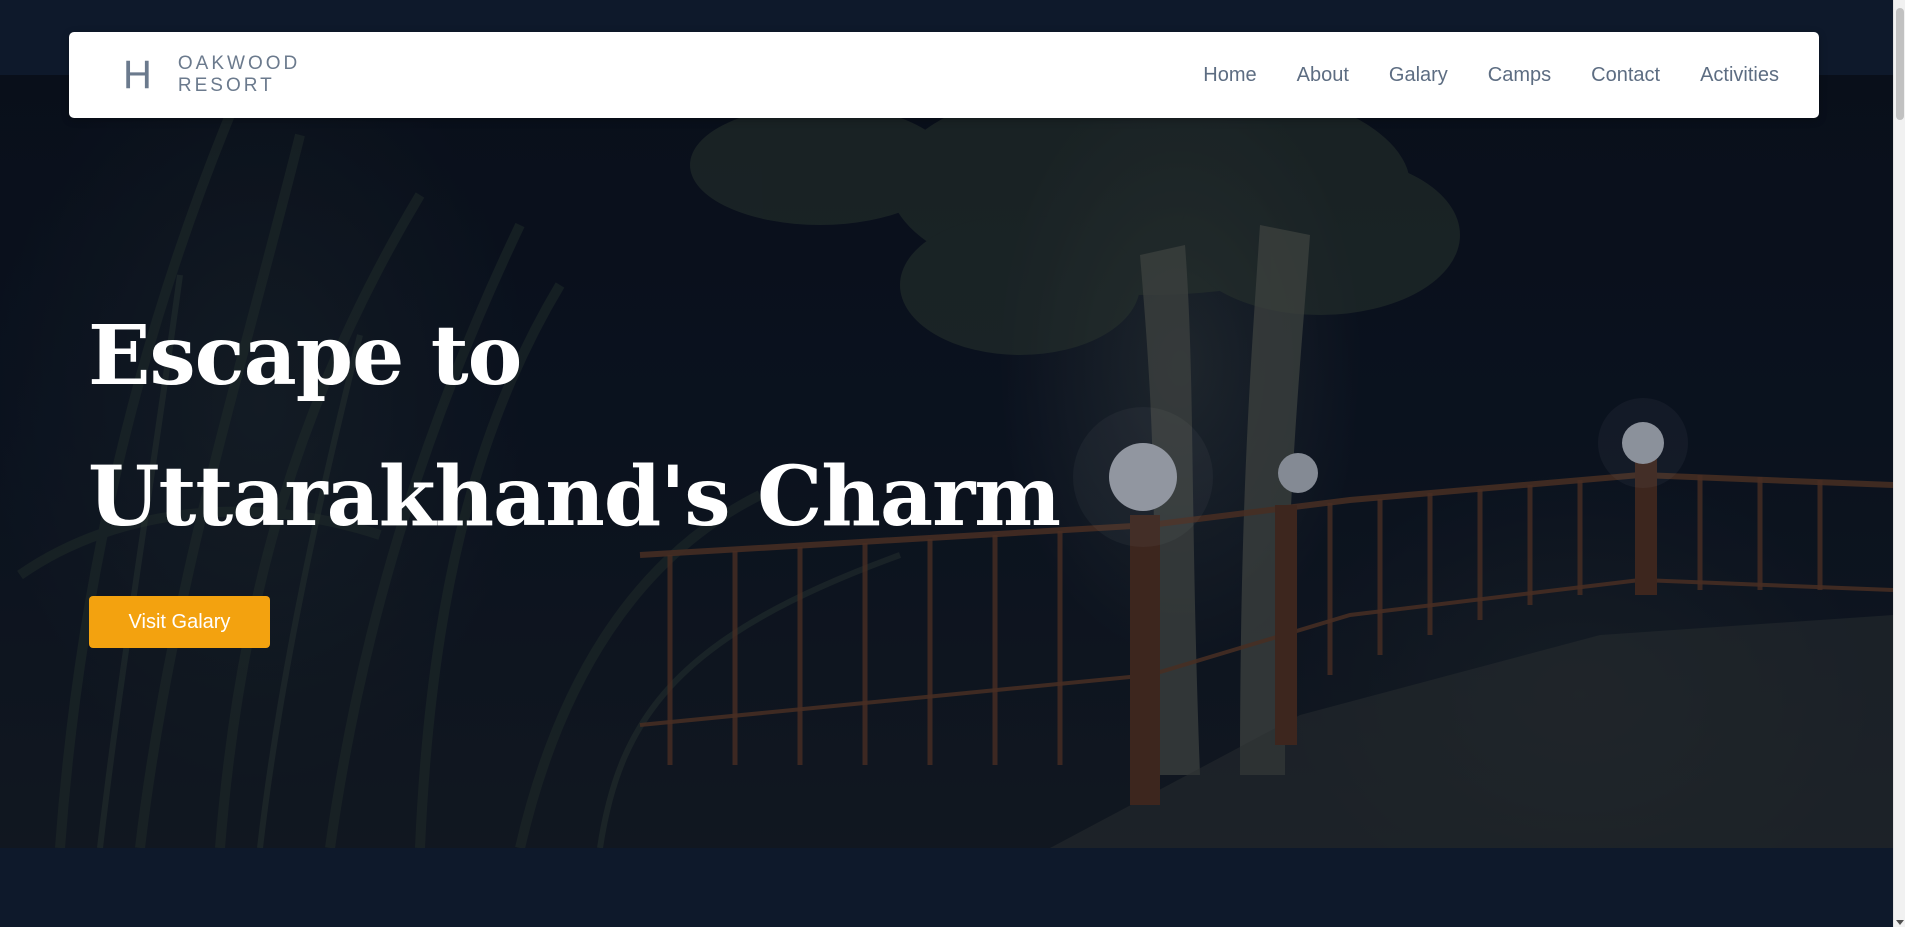  Describe the element at coordinates (1418, 75) in the screenshot. I see `nav-link-gallery: Galary` at that location.